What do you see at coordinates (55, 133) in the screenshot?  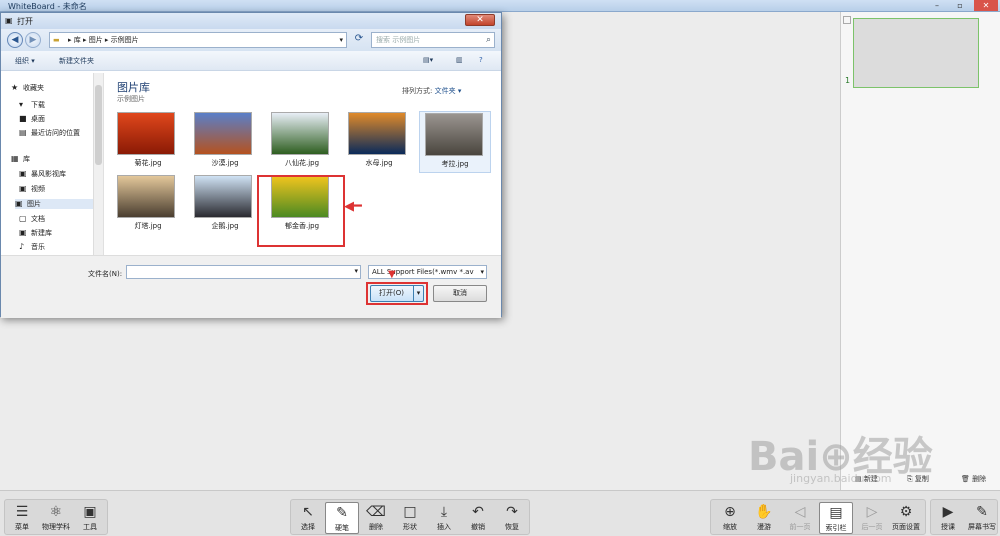 I see `nav-item-label: 最近访问的位置` at bounding box center [55, 133].